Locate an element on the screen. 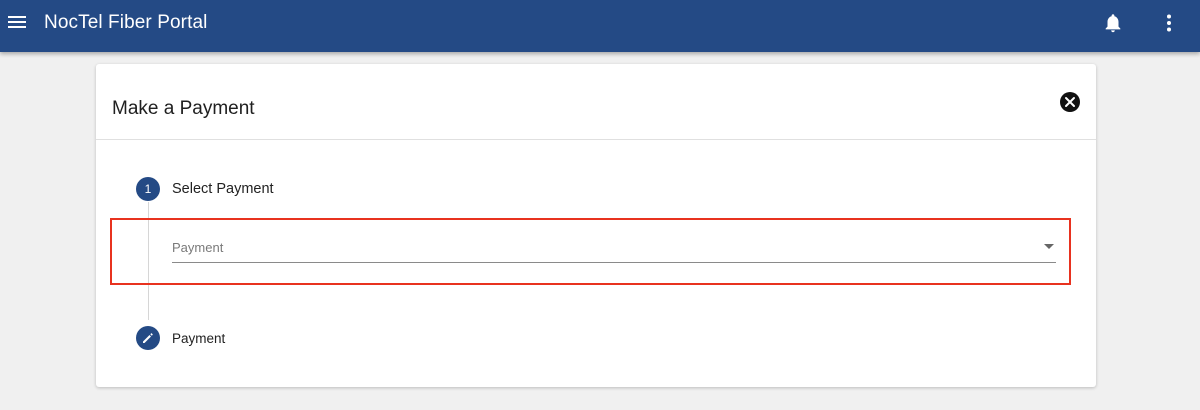  payment-select-placeholder: Payment is located at coordinates (198, 247).